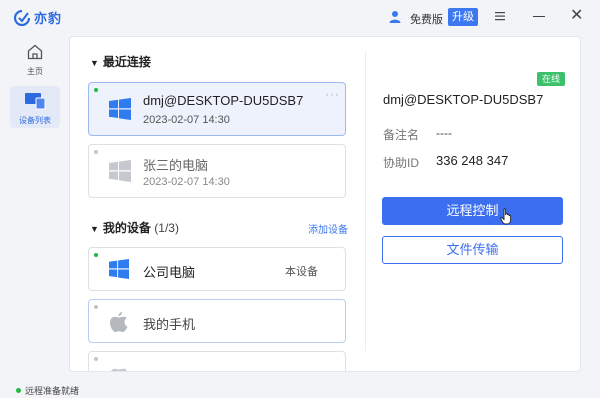 The width and height of the screenshot is (600, 398). I want to click on user-icon, so click(395, 16).